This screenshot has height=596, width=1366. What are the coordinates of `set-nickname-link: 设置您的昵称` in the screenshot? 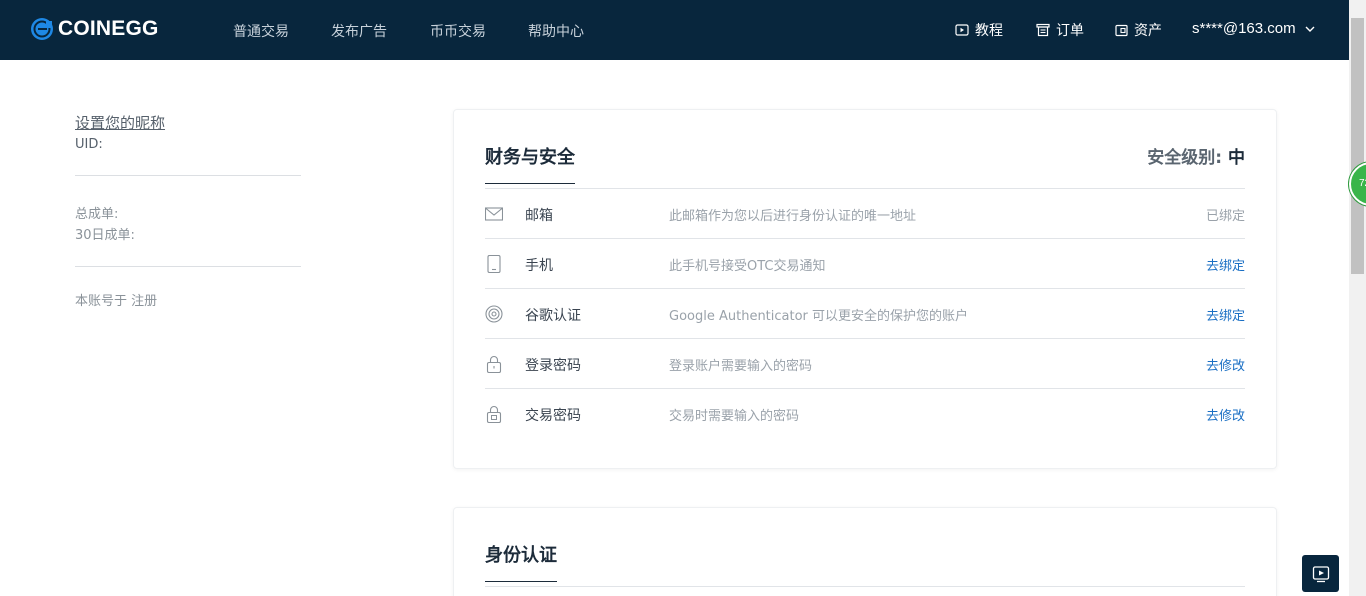 It's located at (120, 122).